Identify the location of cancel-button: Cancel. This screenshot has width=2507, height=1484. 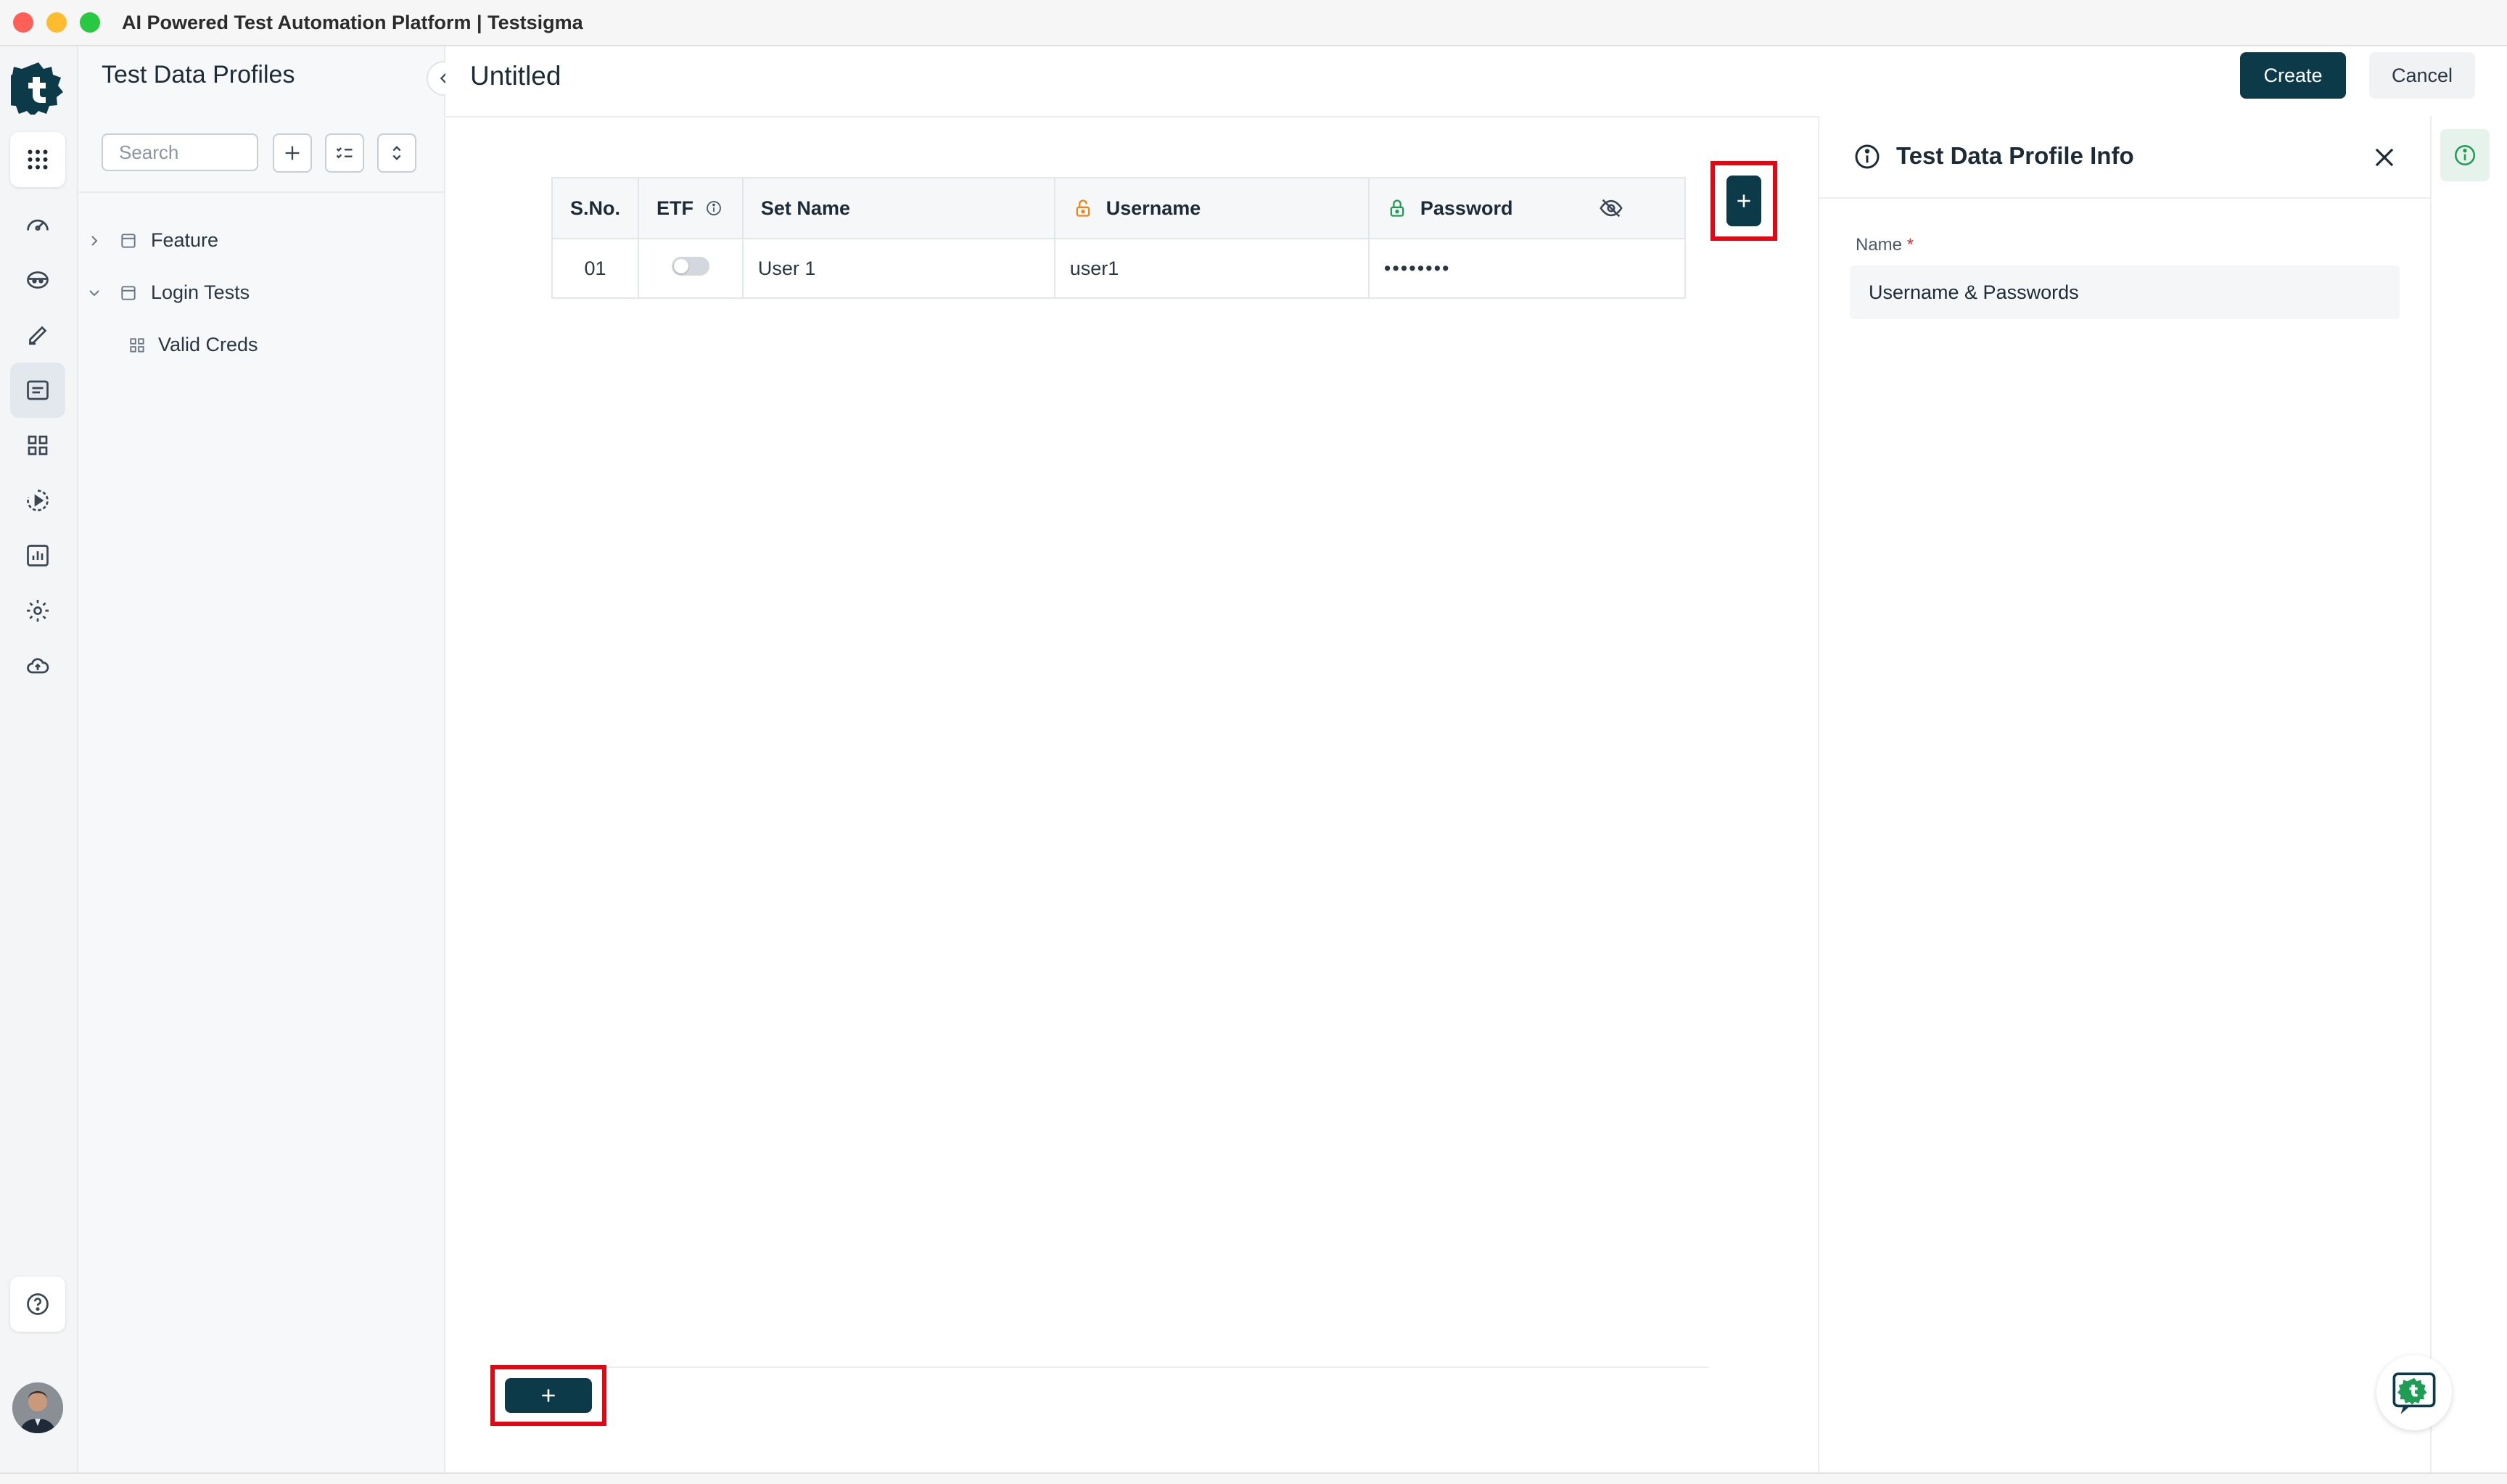
(2422, 75).